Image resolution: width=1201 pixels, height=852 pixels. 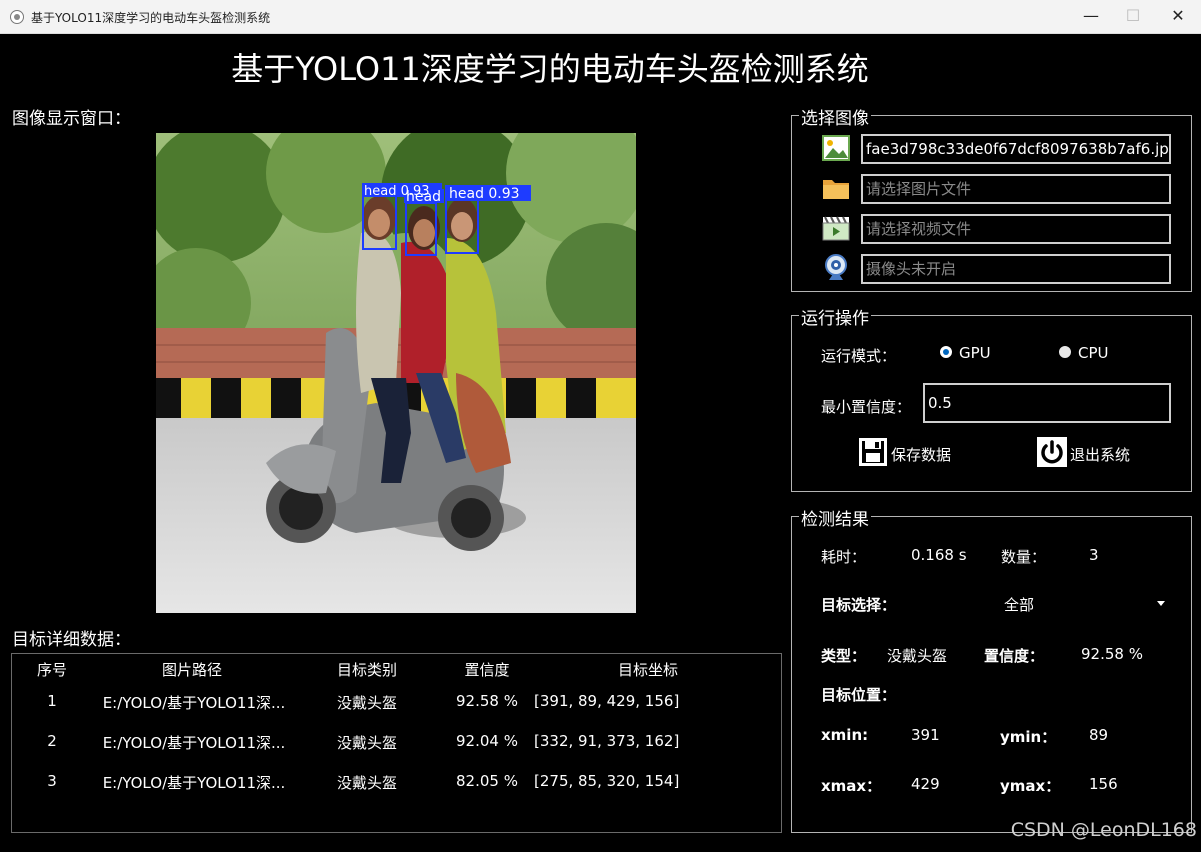 What do you see at coordinates (836, 268) in the screenshot?
I see `webcam-icon` at bounding box center [836, 268].